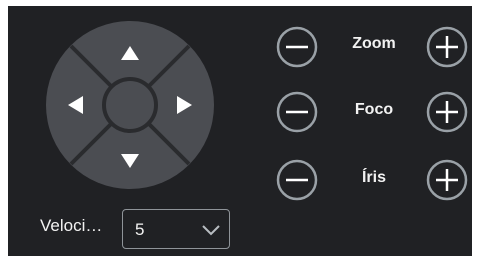 This screenshot has height=262, width=478. I want to click on zoom-label: Zoom, so click(374, 43).